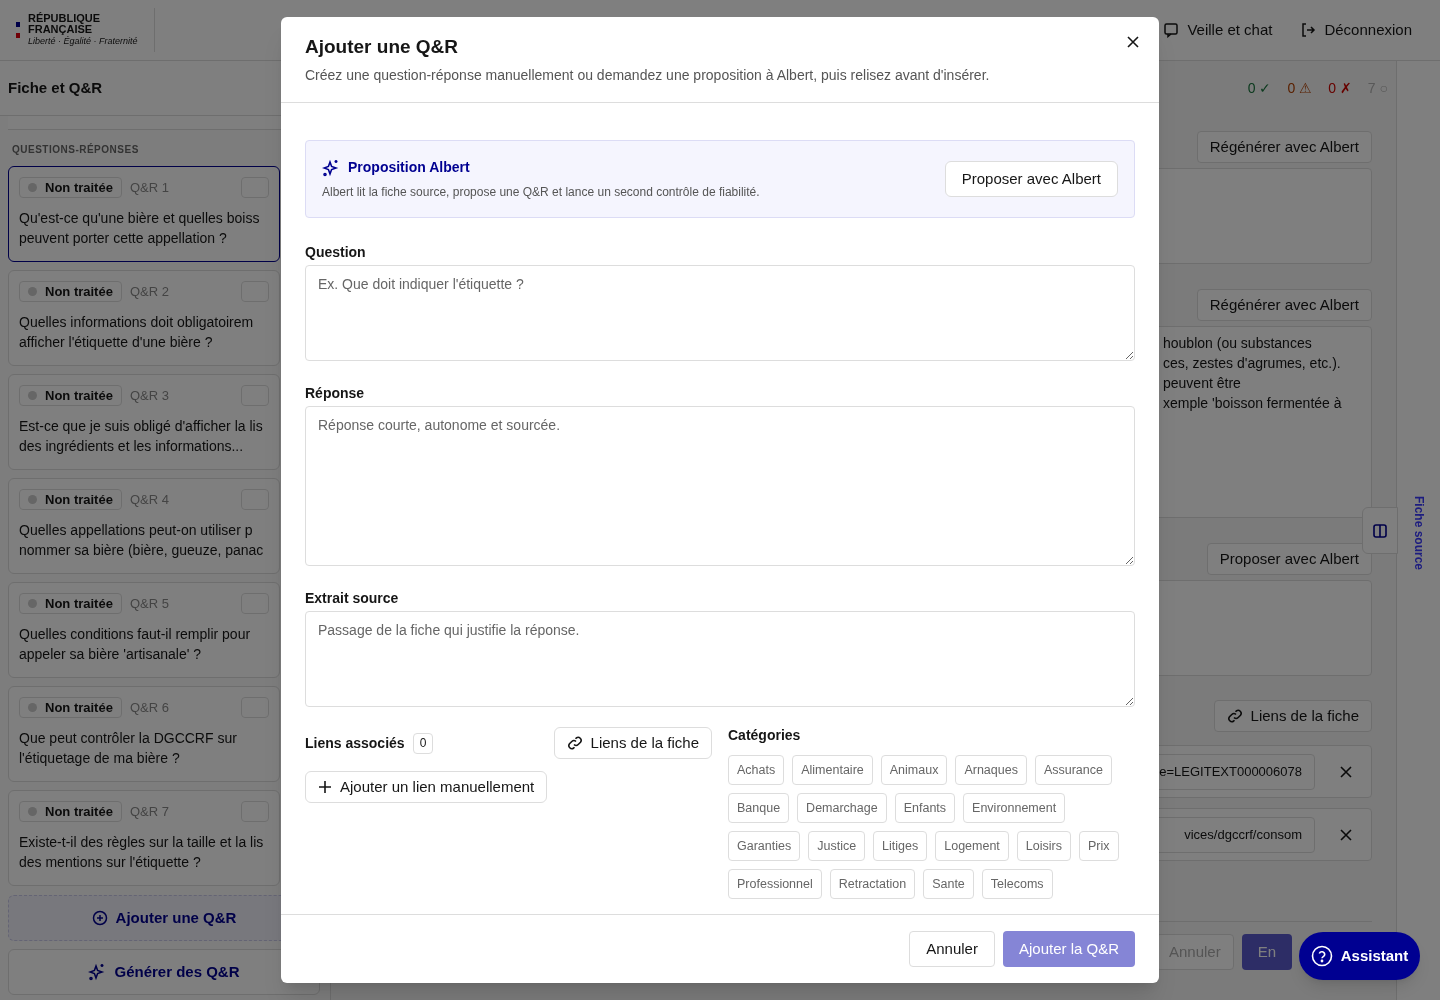 The image size is (1440, 1000). What do you see at coordinates (382, 47) in the screenshot?
I see `dialog-title: Ajouter une Q&R` at bounding box center [382, 47].